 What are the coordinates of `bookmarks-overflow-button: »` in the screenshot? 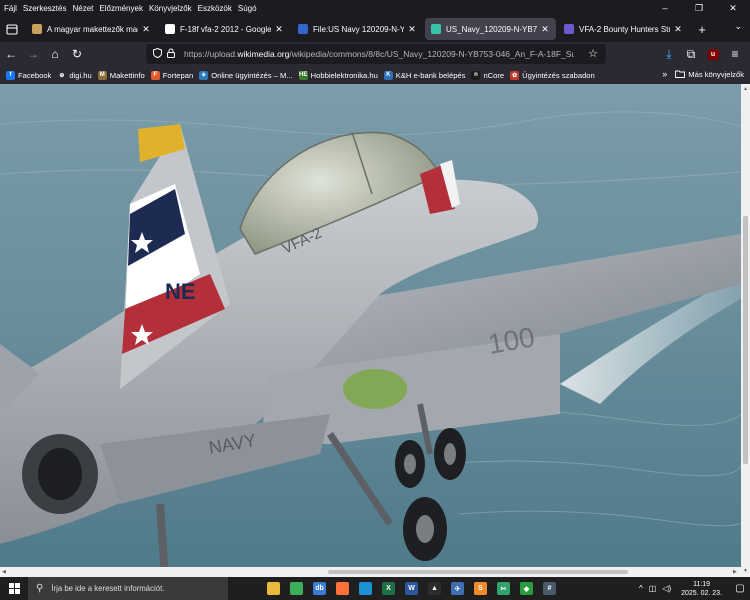 It's located at (664, 74).